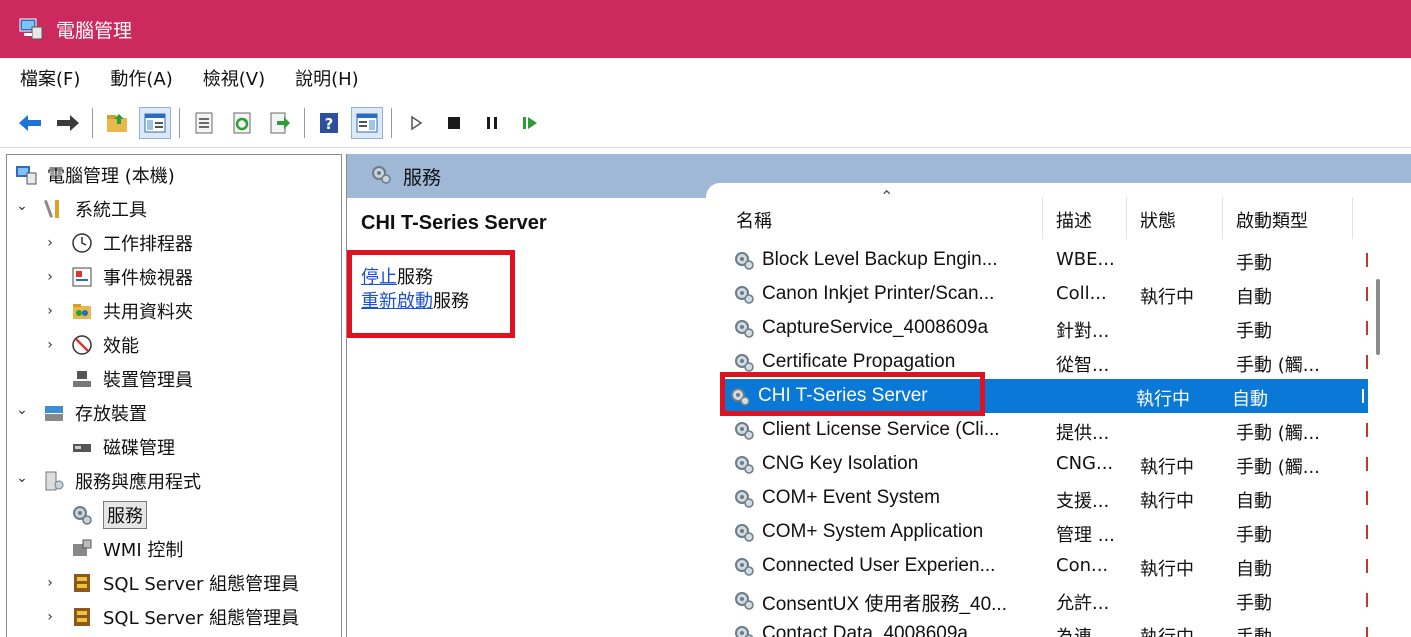  I want to click on help-icon: ?, so click(329, 123).